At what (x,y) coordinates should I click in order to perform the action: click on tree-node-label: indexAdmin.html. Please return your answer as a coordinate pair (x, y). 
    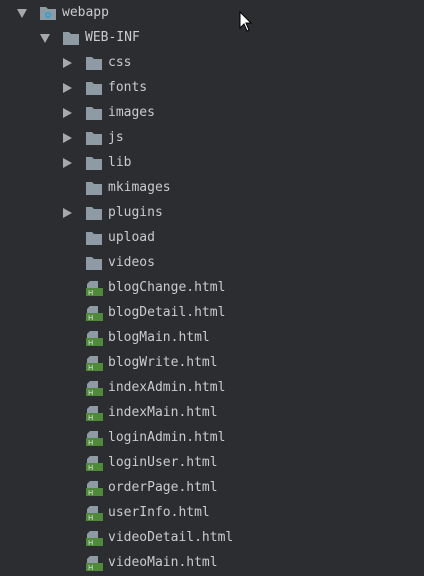
    Looking at the image, I should click on (167, 387).